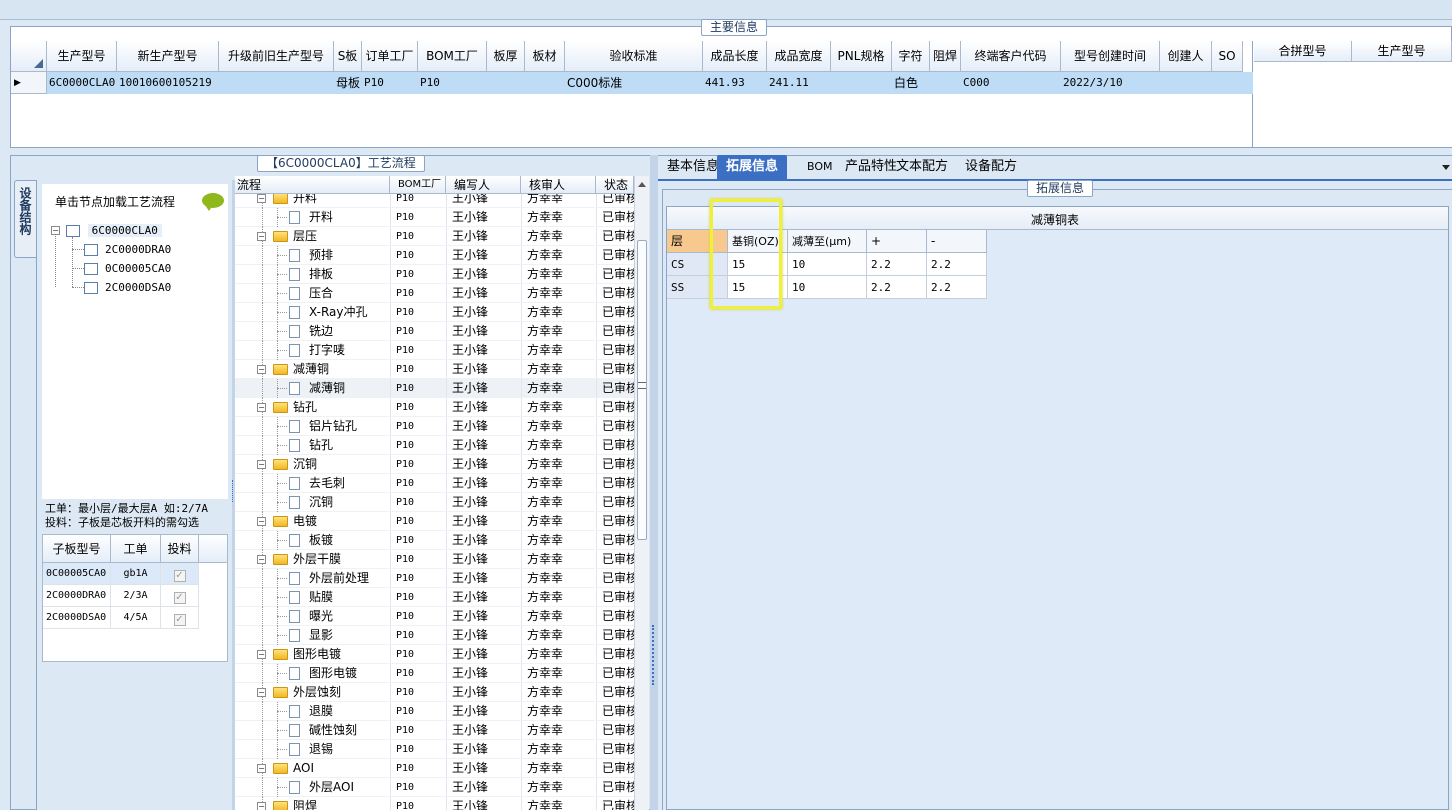 The height and width of the screenshot is (810, 1452). What do you see at coordinates (434, 407) in the screenshot?
I see `flow-row: − 钻孔 P10 王小锋 方幸幸 已审核` at bounding box center [434, 407].